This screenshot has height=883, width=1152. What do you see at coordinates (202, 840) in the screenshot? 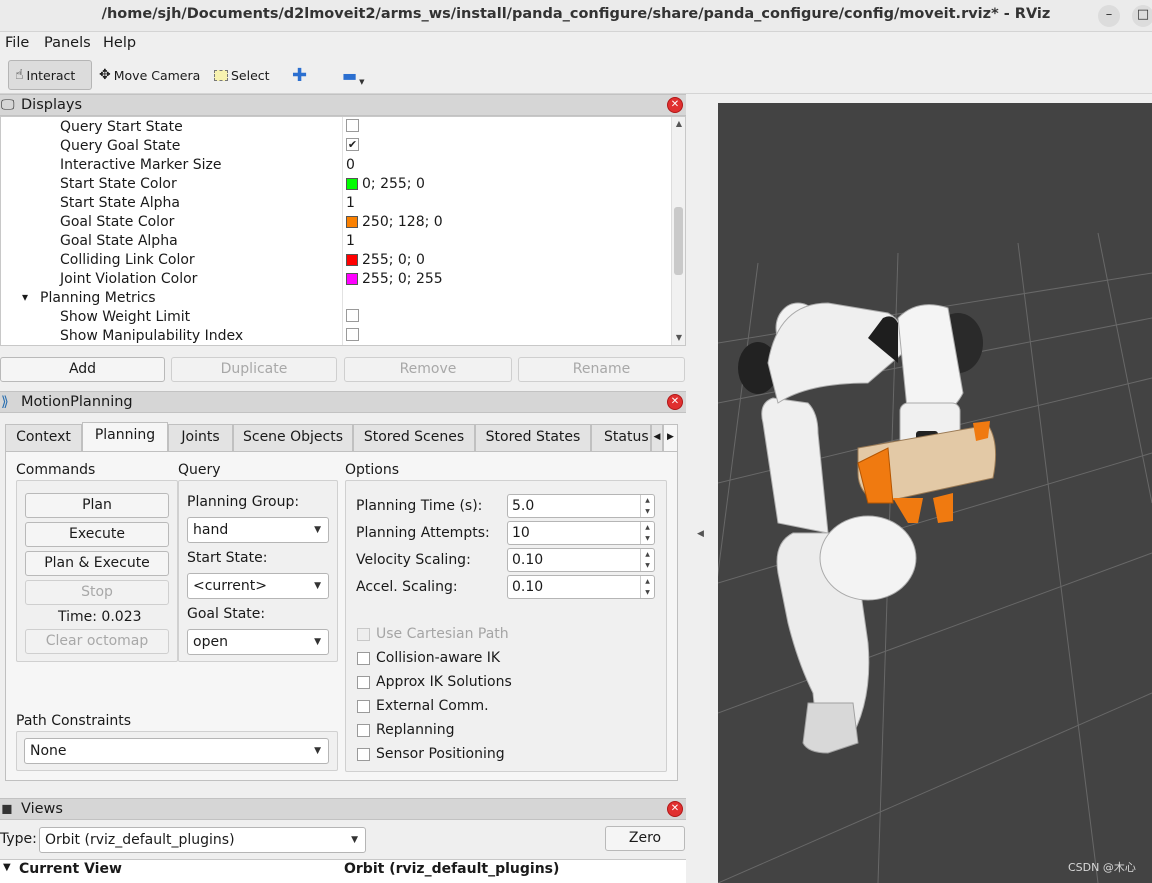
I see `views-type-select: Orbit (rviz_default_plugins) ▼` at bounding box center [202, 840].